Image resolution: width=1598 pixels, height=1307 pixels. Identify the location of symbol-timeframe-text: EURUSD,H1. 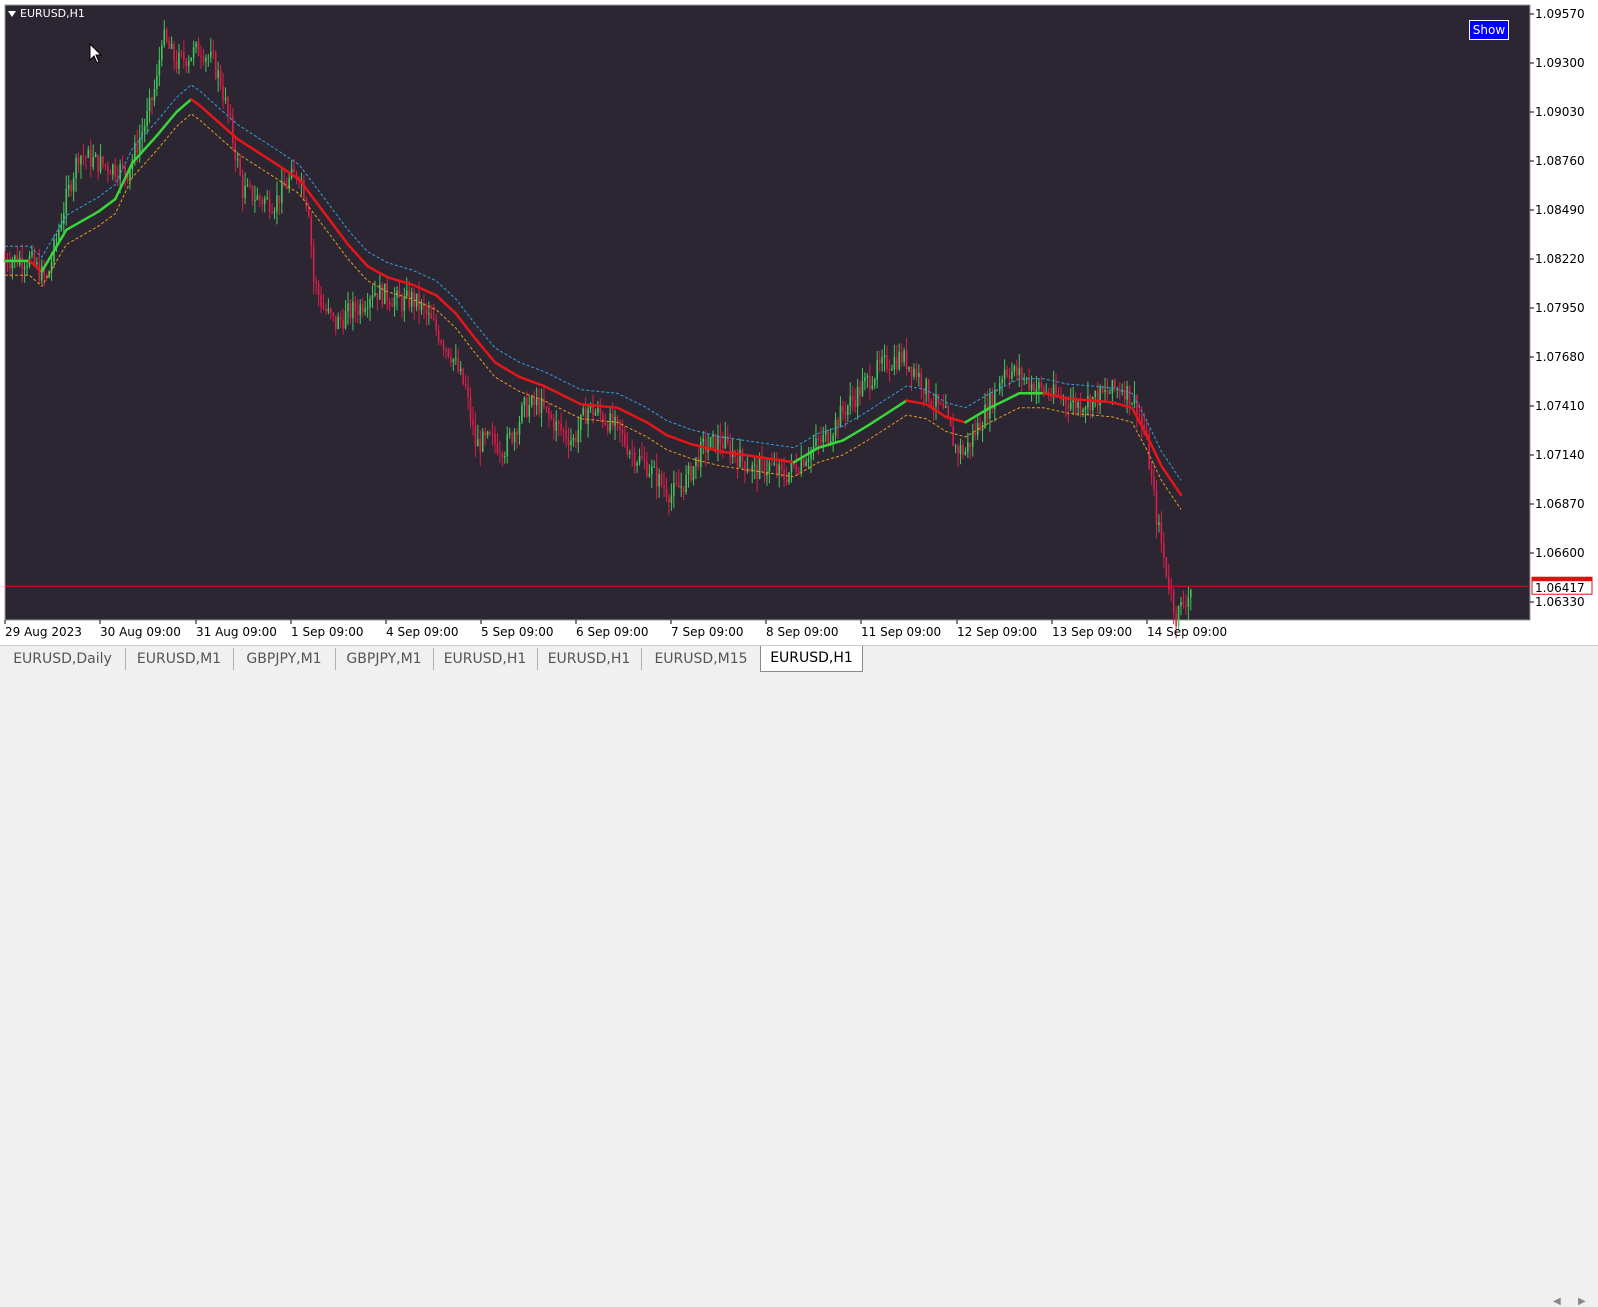
(52, 13).